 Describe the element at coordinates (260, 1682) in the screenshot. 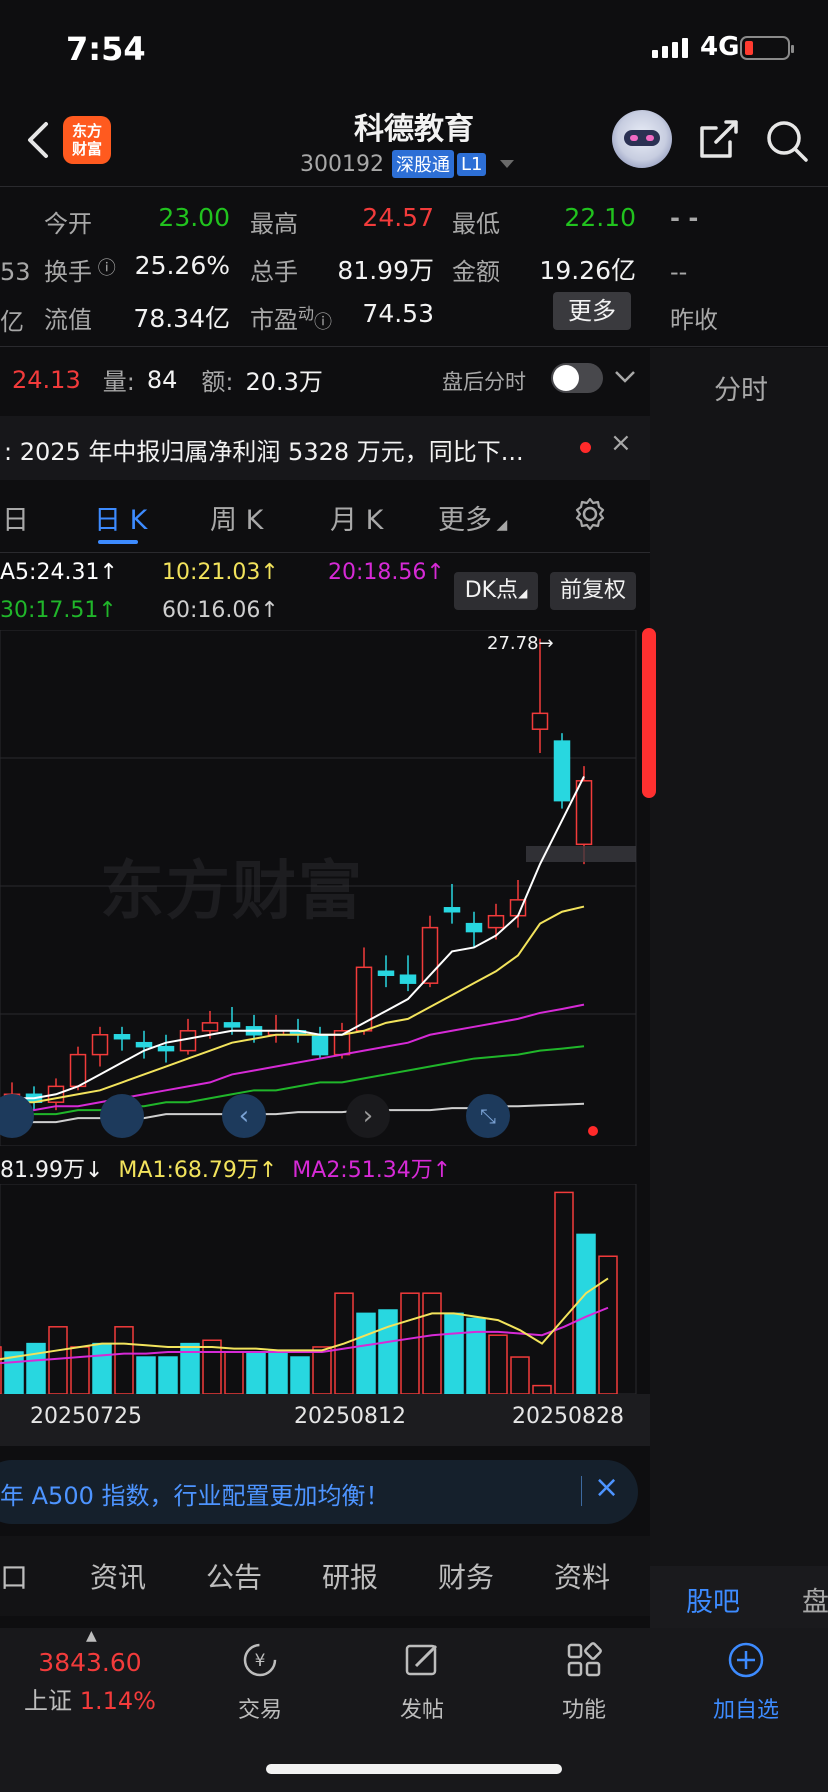

I see `nav-trade: ¥ 交易` at that location.